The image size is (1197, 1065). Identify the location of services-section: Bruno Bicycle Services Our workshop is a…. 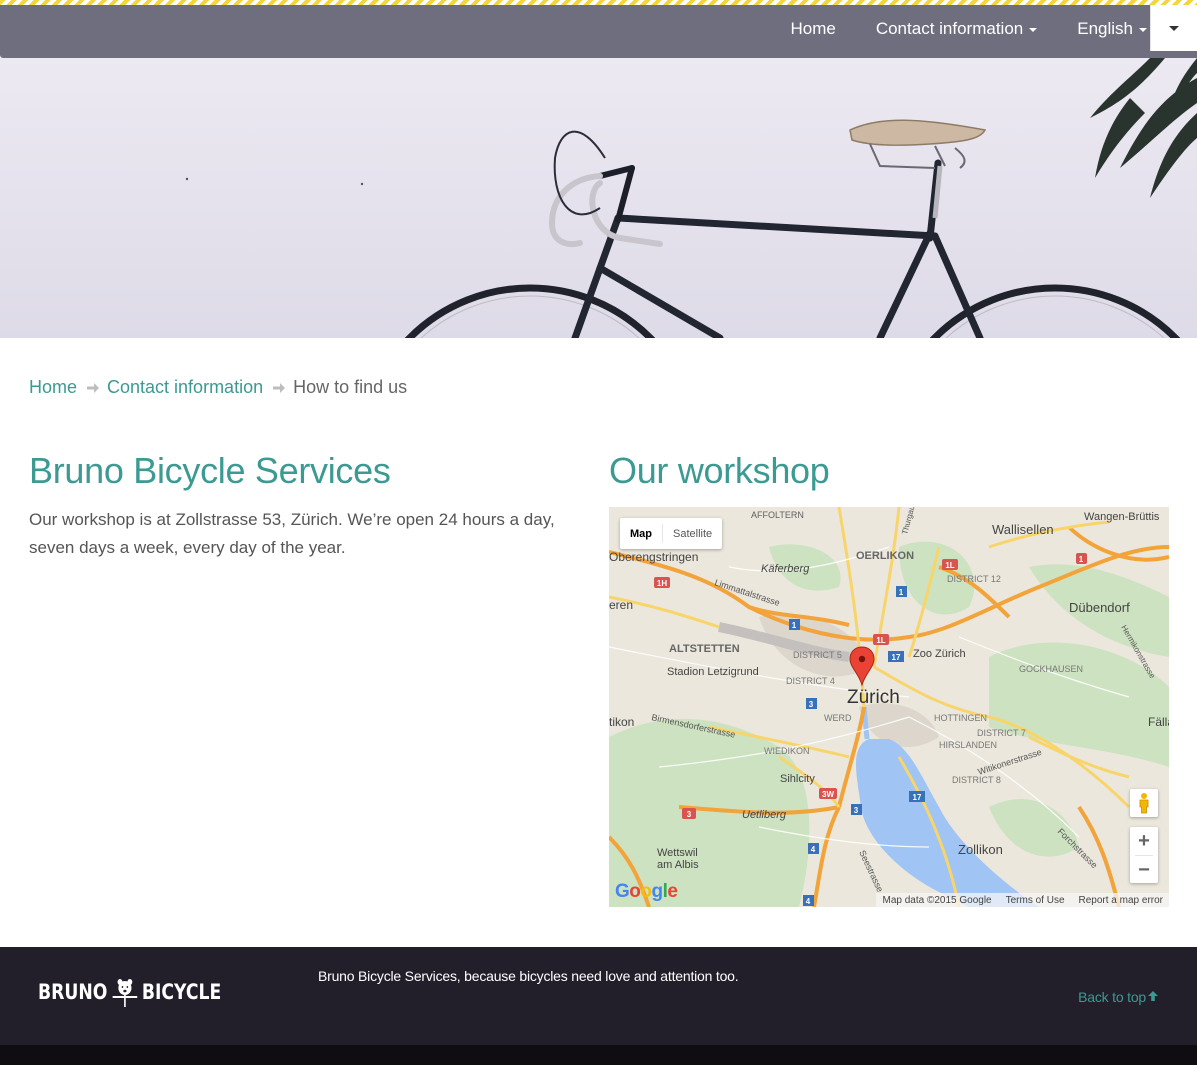
(301, 506).